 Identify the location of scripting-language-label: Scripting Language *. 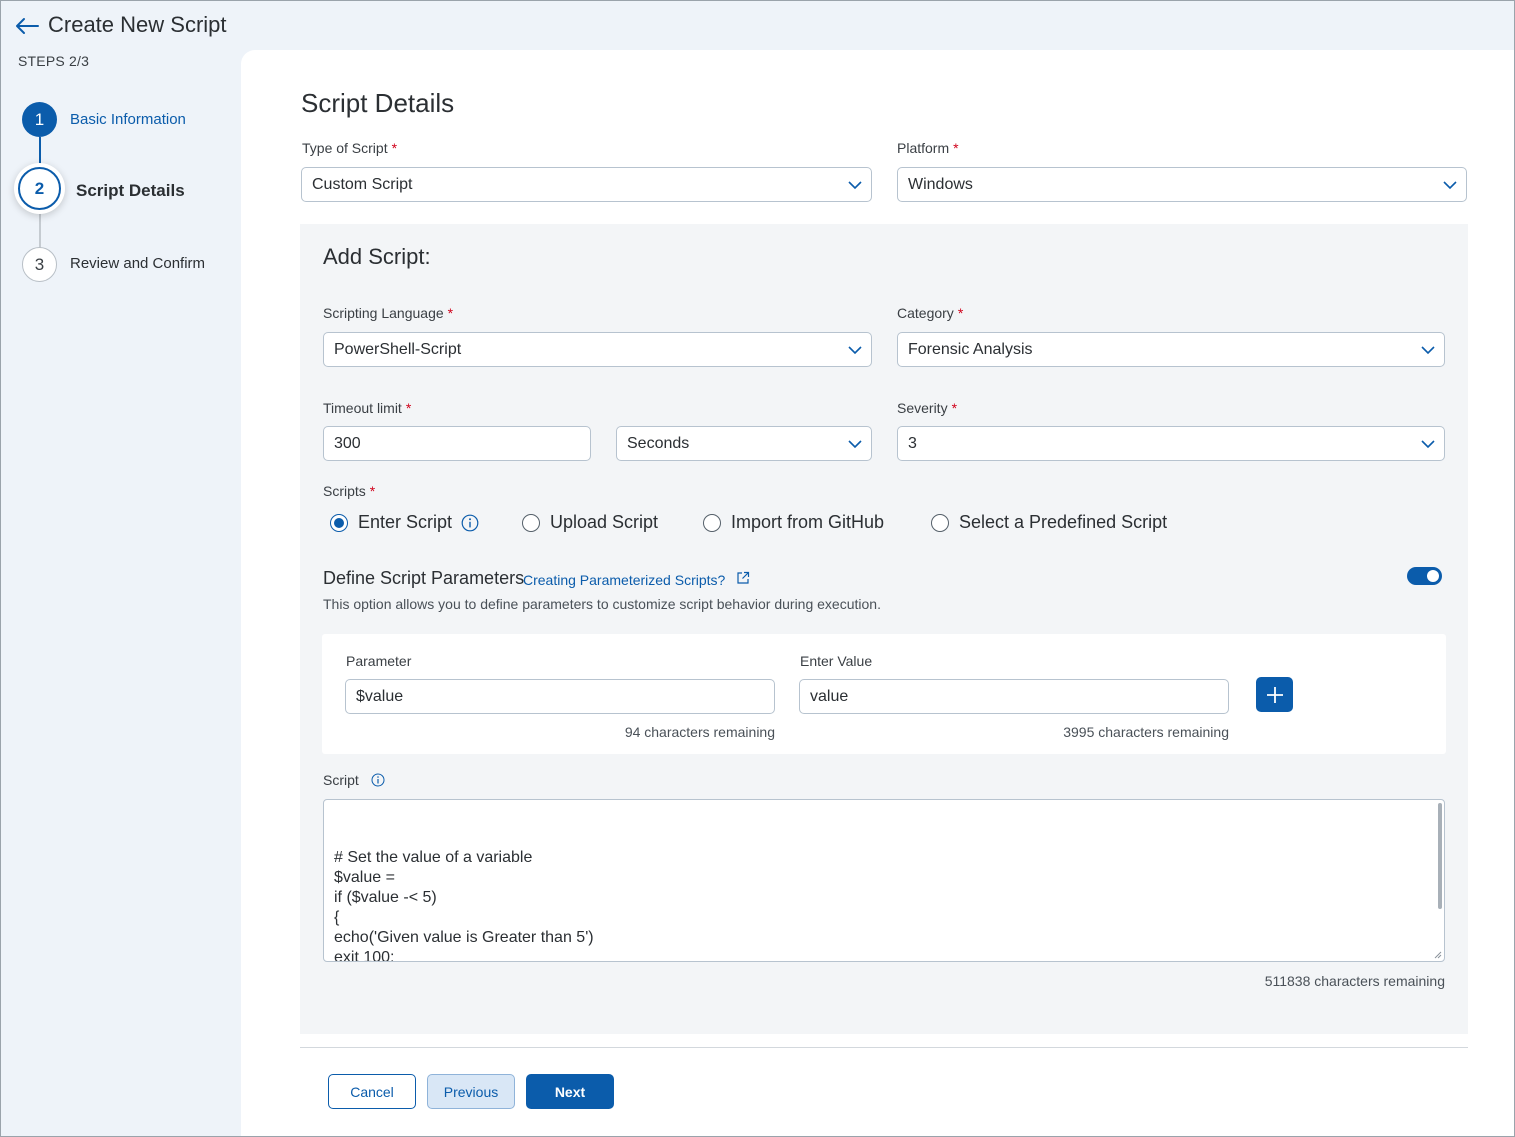
(388, 313).